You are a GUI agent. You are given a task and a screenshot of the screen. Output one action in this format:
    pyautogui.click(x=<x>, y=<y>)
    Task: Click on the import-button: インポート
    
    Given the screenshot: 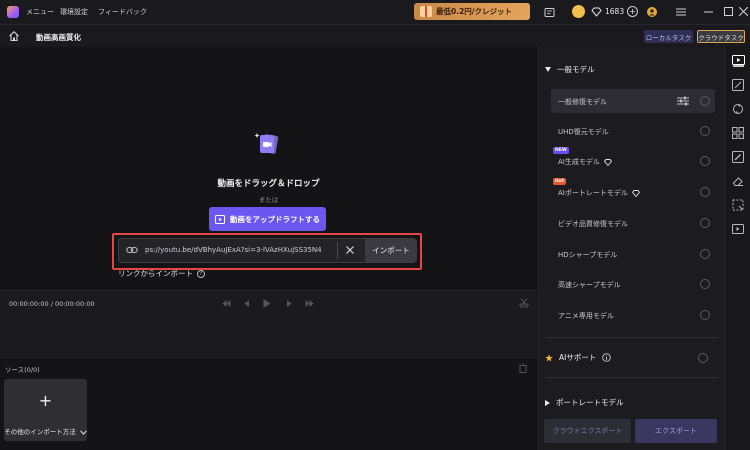 What is the action you would take?
    pyautogui.click(x=391, y=250)
    